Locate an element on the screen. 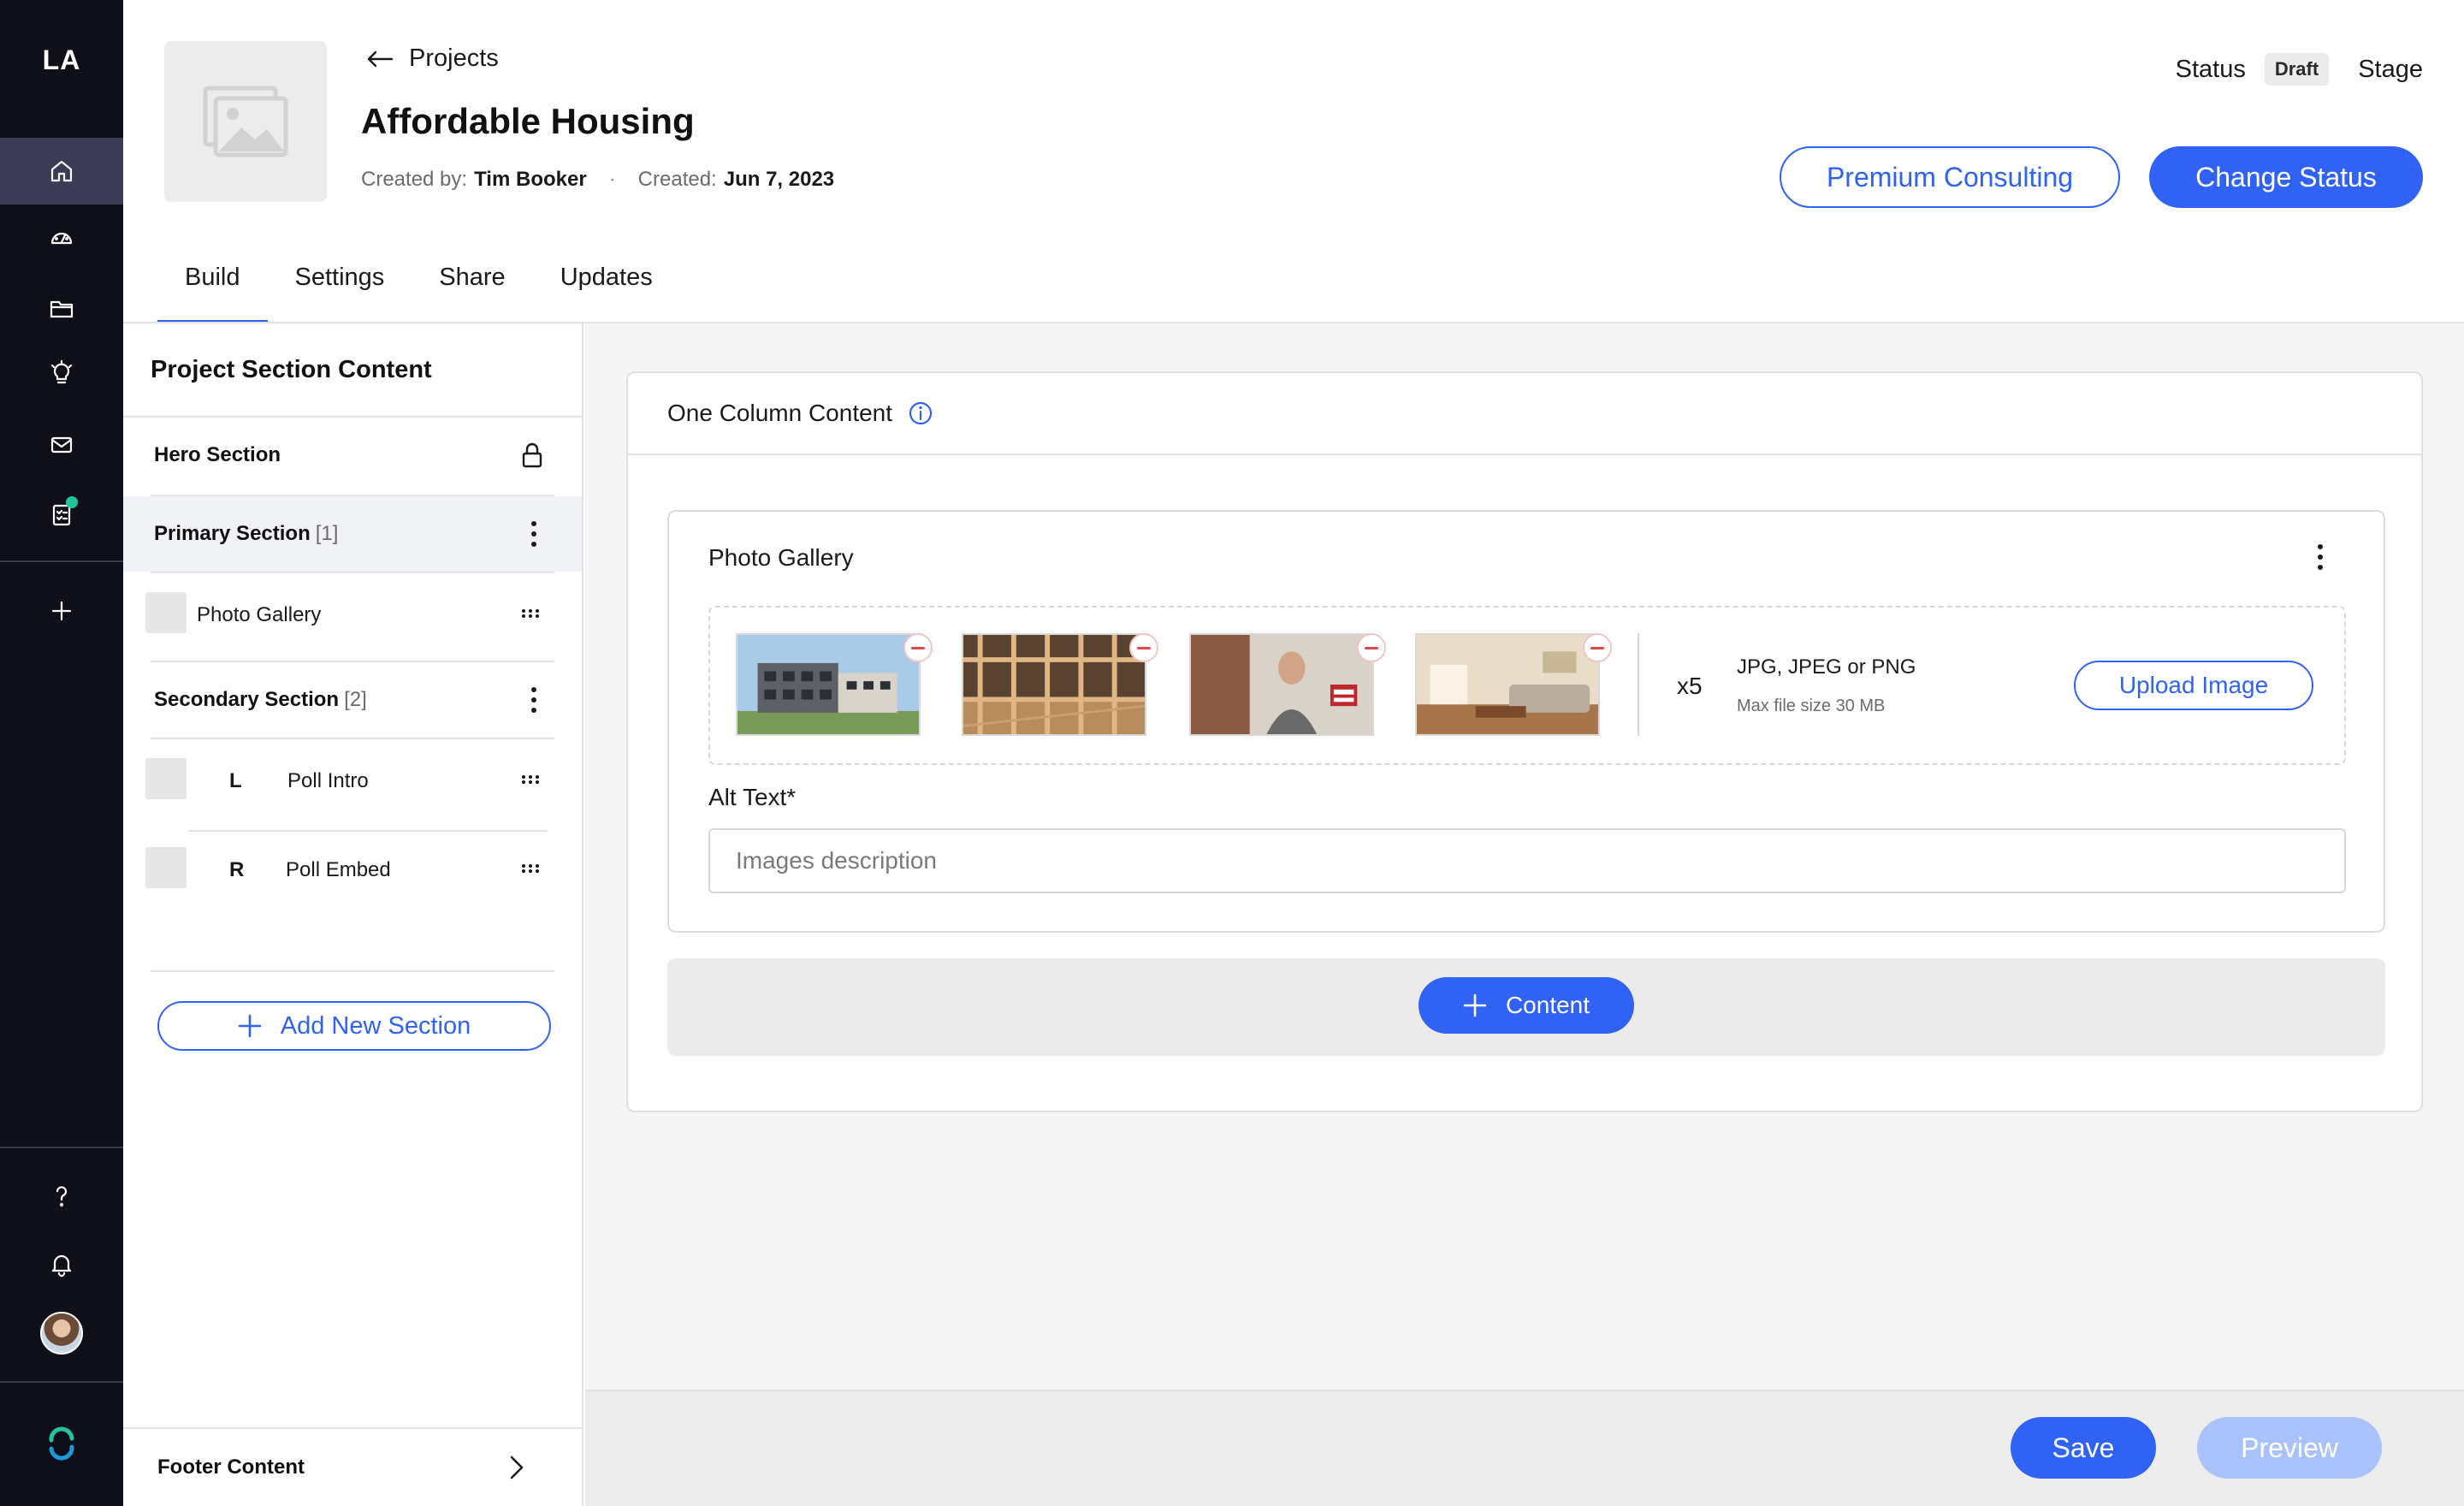 The height and width of the screenshot is (1506, 2464). tab-bar: Build Settings Share Updates is located at coordinates (418, 290).